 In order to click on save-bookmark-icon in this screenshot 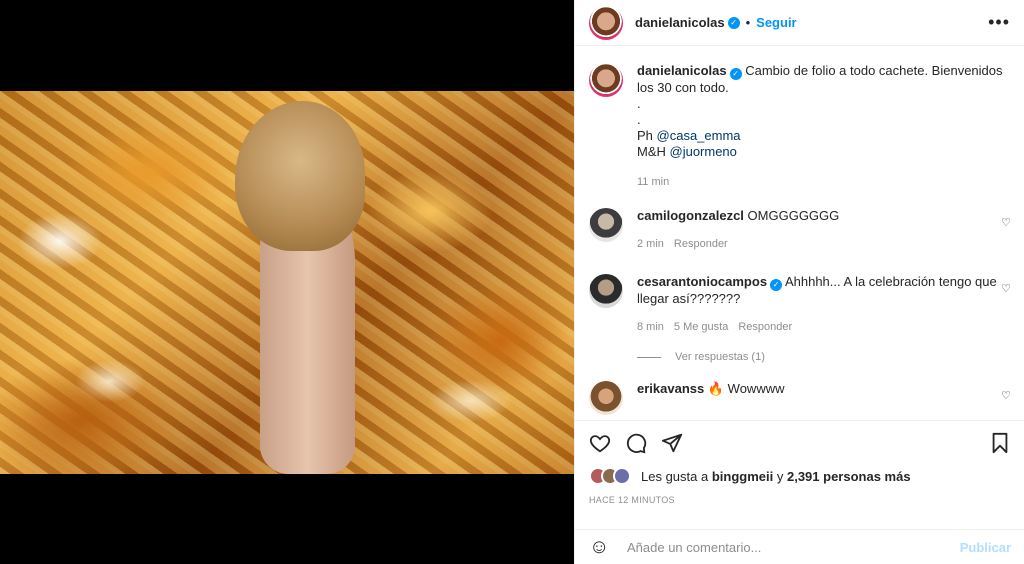, I will do `click(1000, 443)`.